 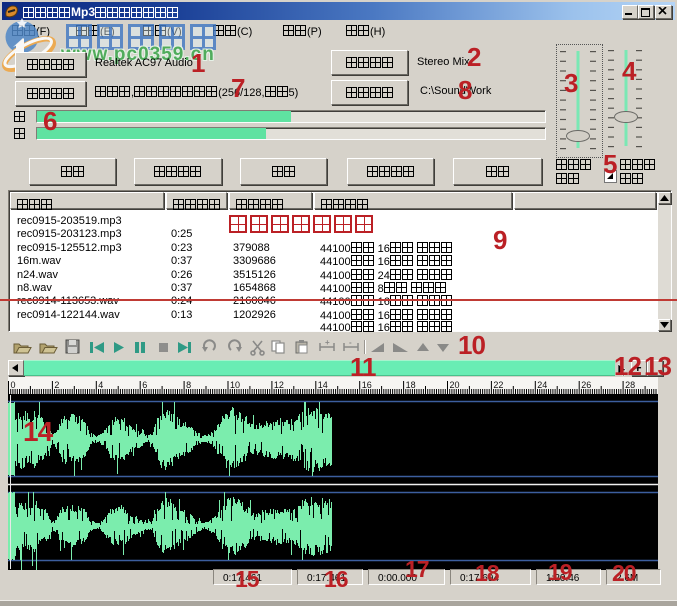 I want to click on svg-text: 6, so click(x=144, y=385).